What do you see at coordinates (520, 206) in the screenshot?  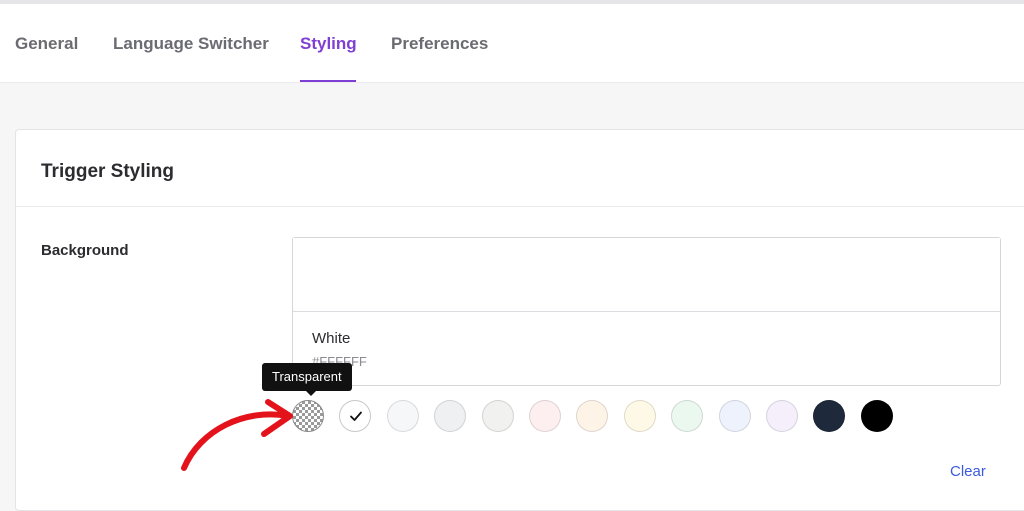 I see `divider` at bounding box center [520, 206].